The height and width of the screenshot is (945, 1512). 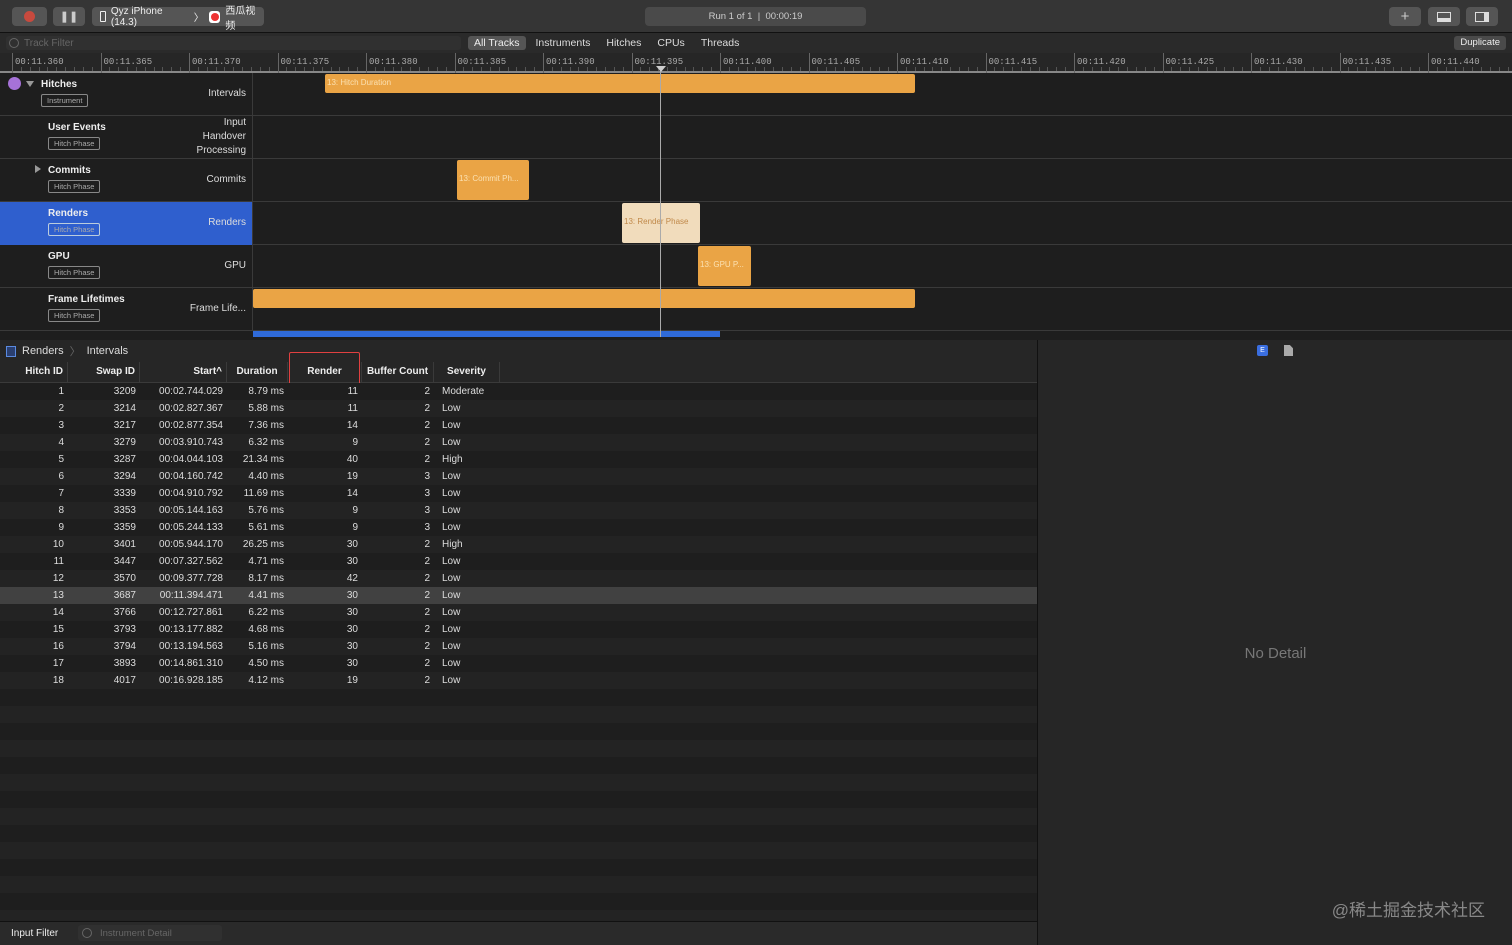 What do you see at coordinates (126, 266) in the screenshot?
I see `track-header: GPU Hitch Phase GPU` at bounding box center [126, 266].